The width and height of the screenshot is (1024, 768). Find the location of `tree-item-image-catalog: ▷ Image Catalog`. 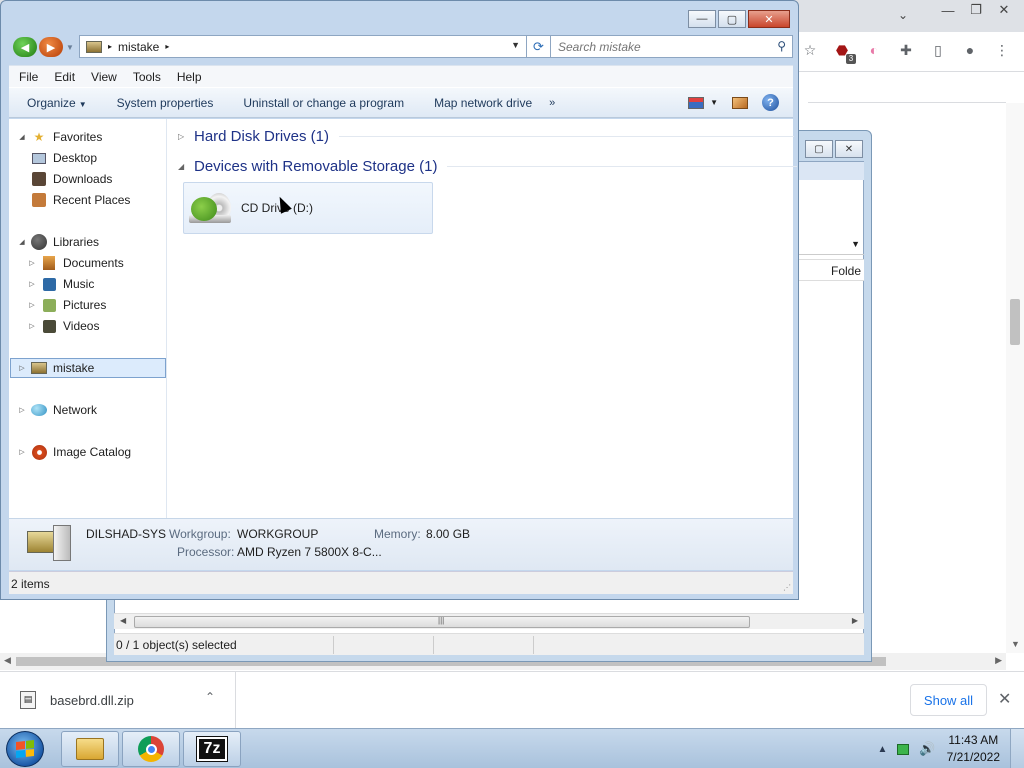

tree-item-image-catalog: ▷ Image Catalog is located at coordinates (74, 452).